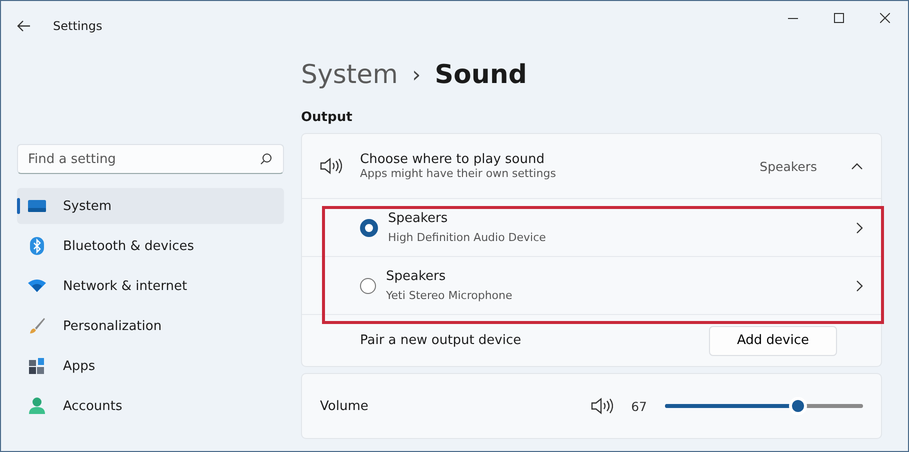  I want to click on page-title: Sound, so click(480, 75).